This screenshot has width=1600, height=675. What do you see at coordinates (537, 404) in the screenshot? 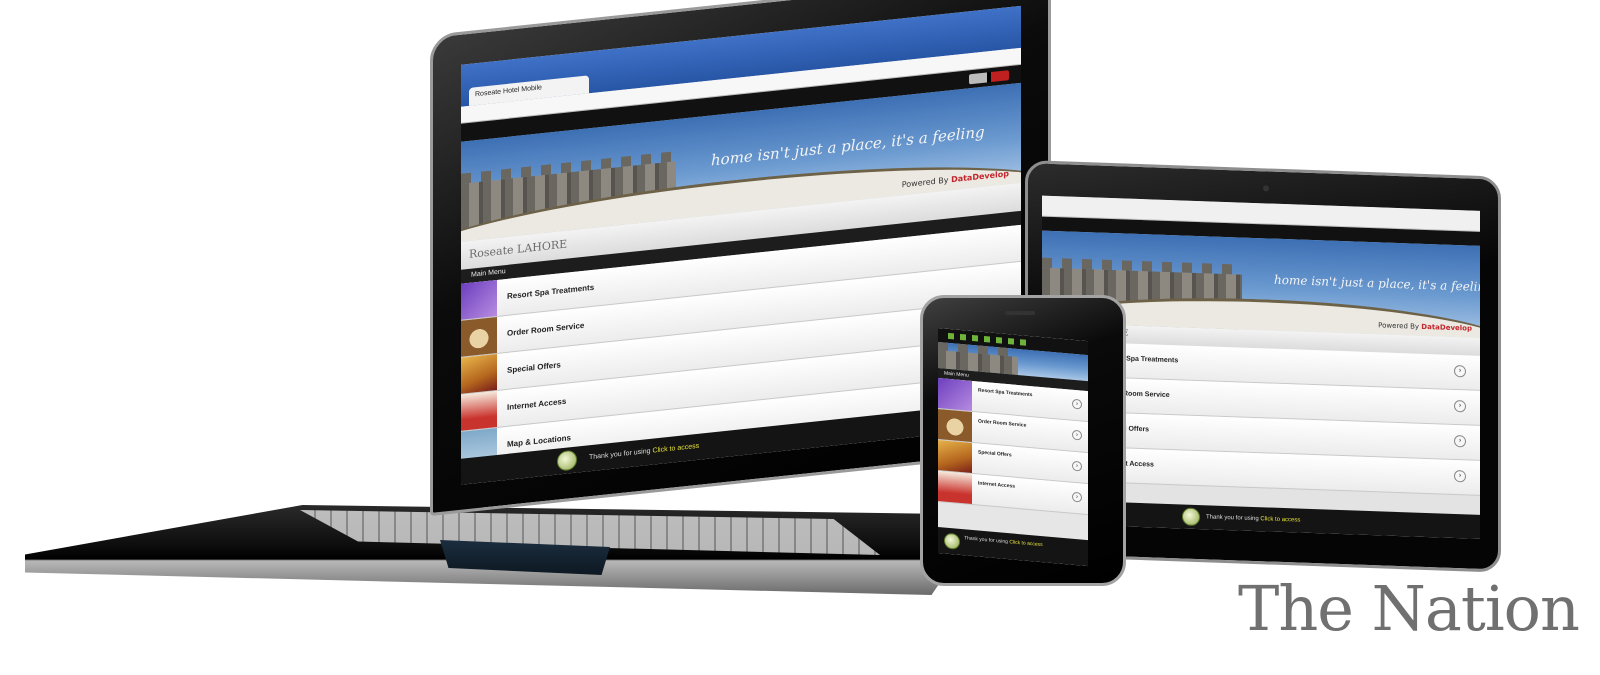
I see `menu-item-label: Internet Access` at bounding box center [537, 404].